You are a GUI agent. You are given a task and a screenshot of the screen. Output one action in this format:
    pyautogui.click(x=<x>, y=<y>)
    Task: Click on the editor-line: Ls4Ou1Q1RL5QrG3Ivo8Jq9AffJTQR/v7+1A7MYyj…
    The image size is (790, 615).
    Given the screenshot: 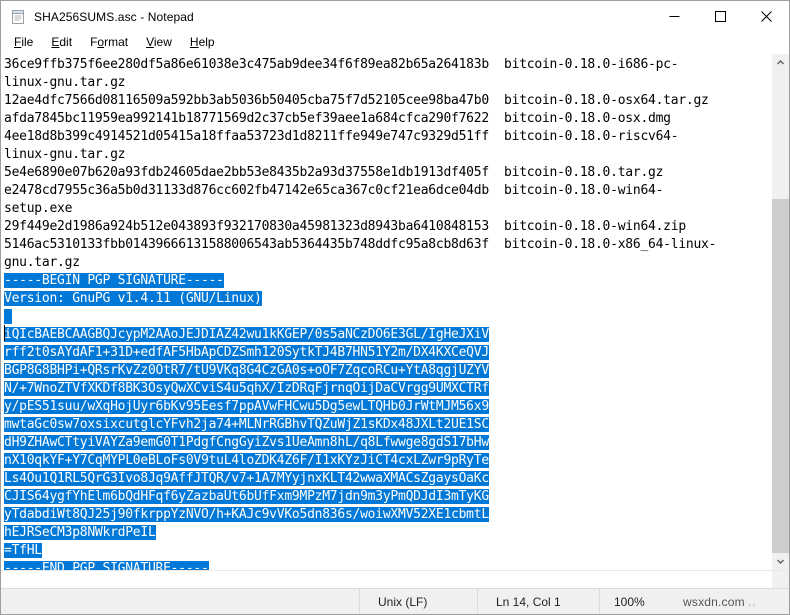 What is the action you would take?
    pyautogui.click(x=387, y=479)
    